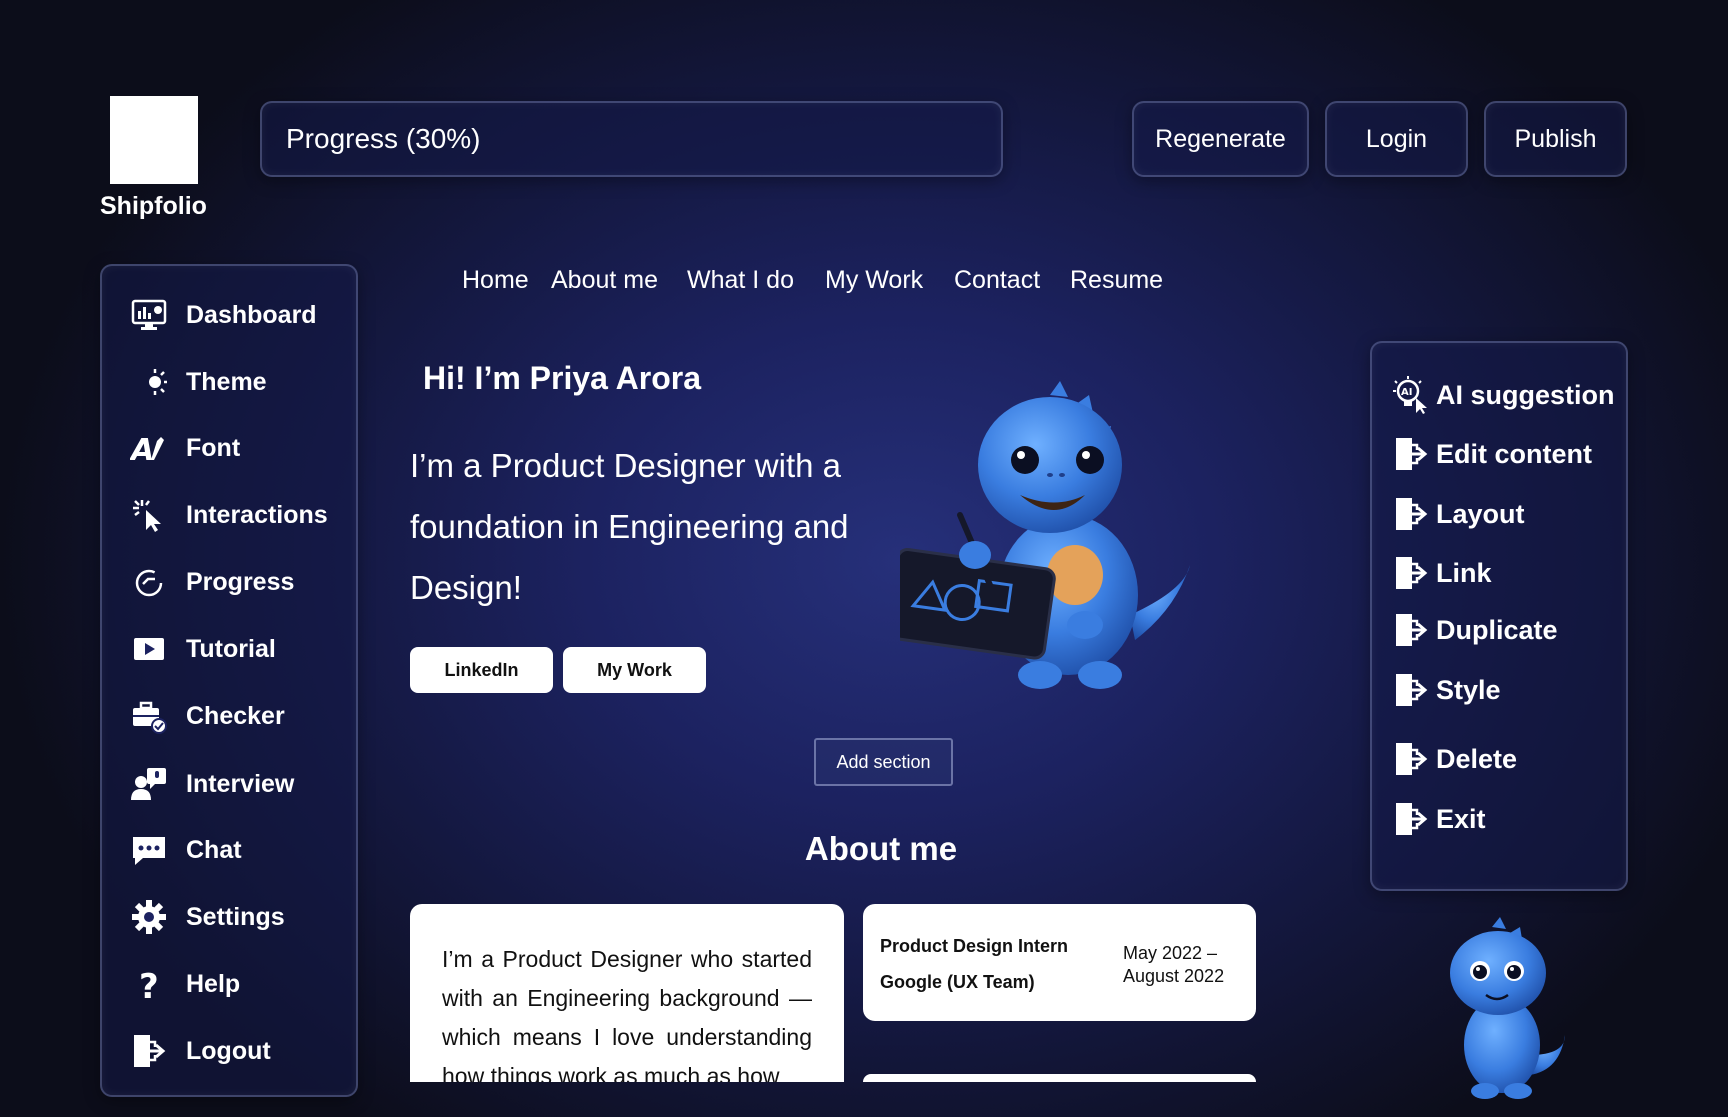 This screenshot has width=1728, height=1117. I want to click on svg-text: A, so click(142, 450).